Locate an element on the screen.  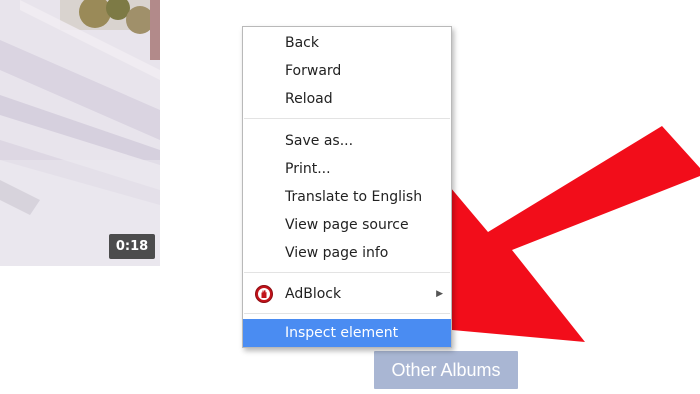
other-albums-button: Other Albums is located at coordinates (446, 370).